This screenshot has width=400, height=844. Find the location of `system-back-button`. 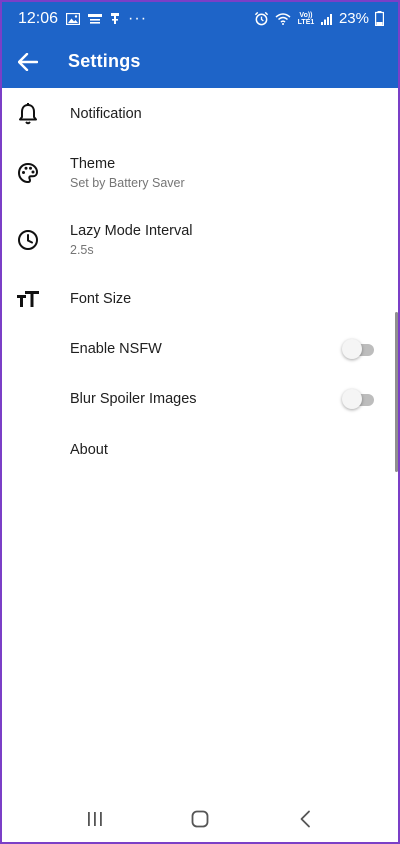

system-back-button is located at coordinates (305, 819).